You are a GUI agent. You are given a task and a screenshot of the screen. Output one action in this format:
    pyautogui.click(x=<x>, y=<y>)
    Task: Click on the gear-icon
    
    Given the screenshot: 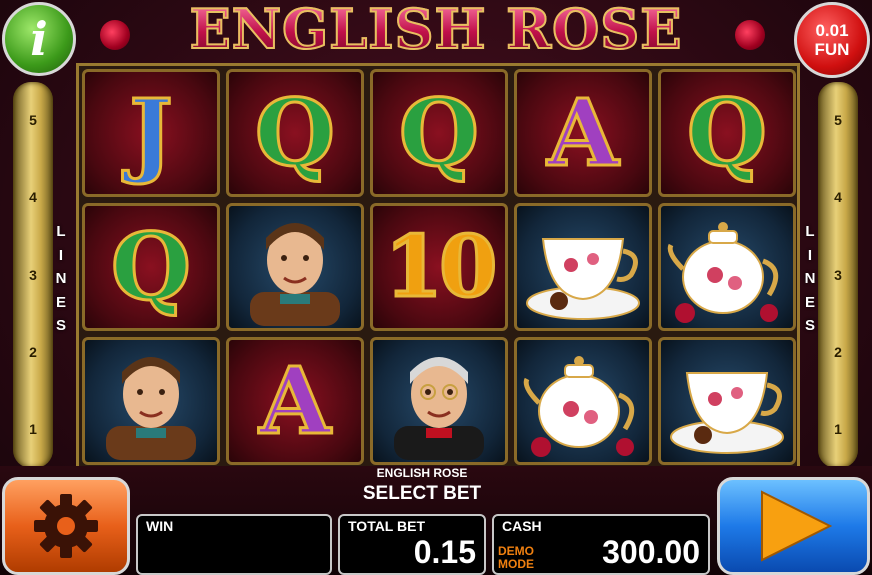 What is the action you would take?
    pyautogui.click(x=66, y=526)
    